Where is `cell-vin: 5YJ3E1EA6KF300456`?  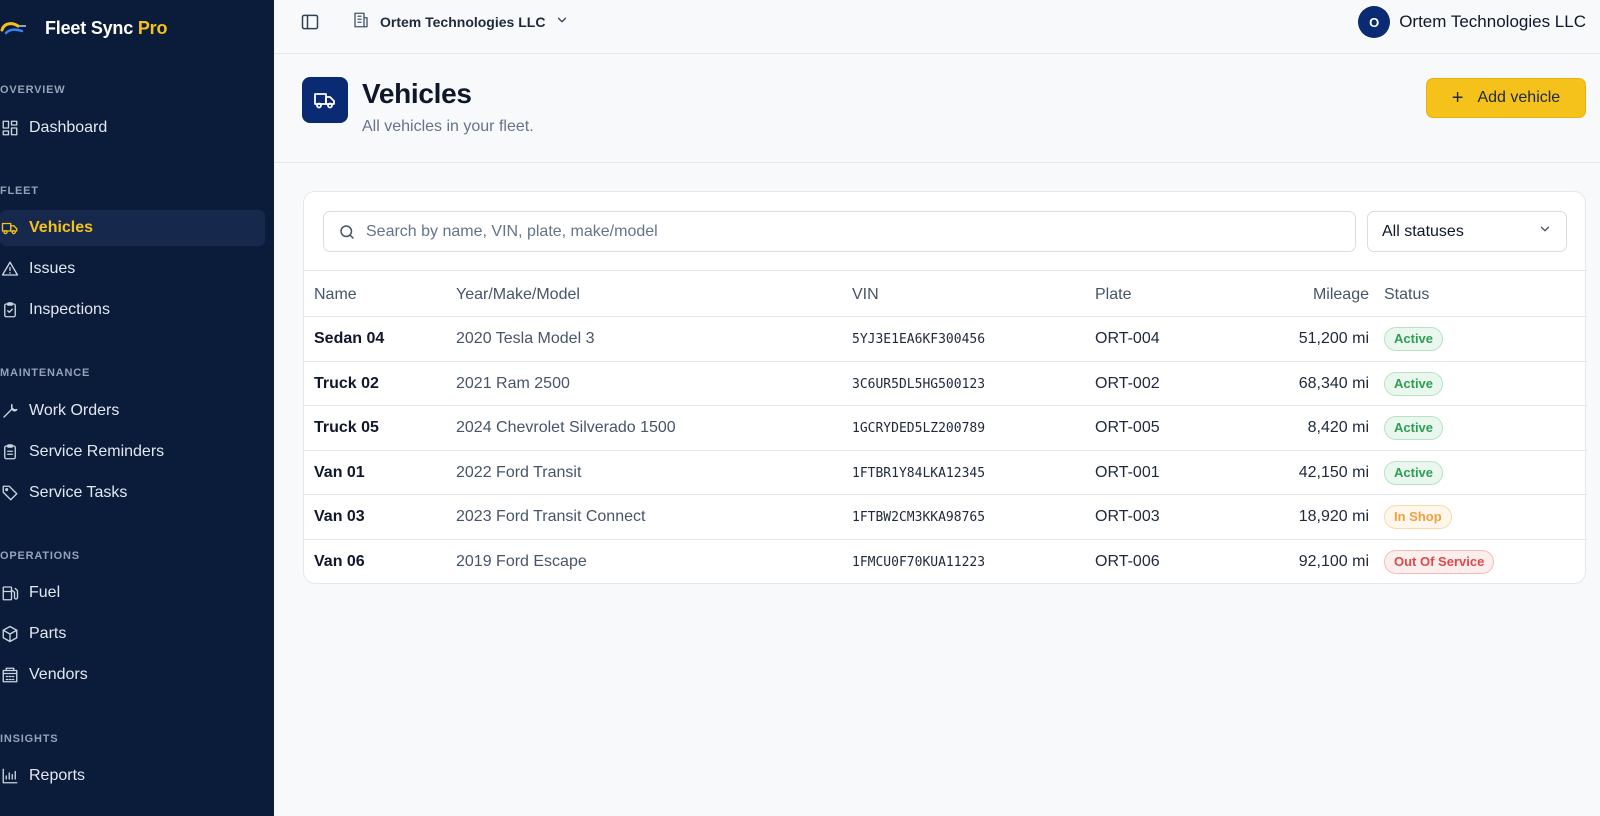 cell-vin: 5YJ3E1EA6KF300456 is located at coordinates (919, 339).